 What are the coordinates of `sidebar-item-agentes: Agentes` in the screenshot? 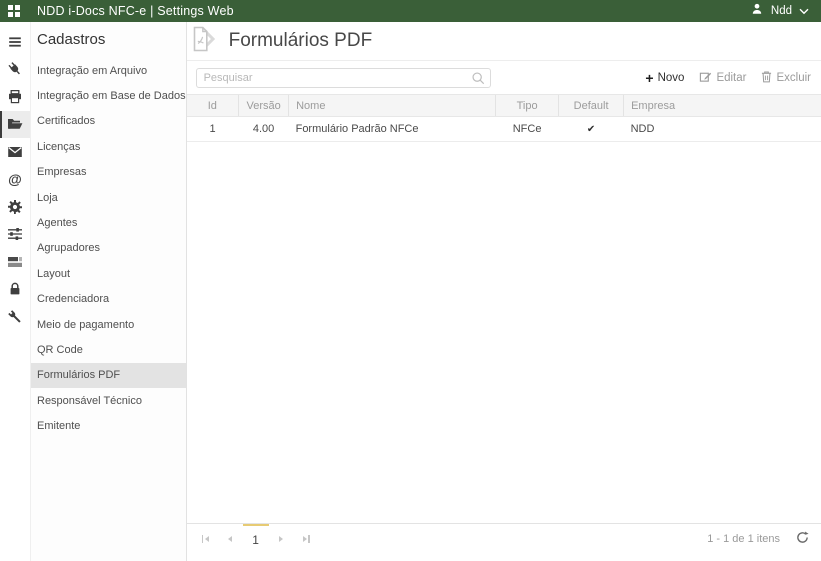 It's located at (108, 222).